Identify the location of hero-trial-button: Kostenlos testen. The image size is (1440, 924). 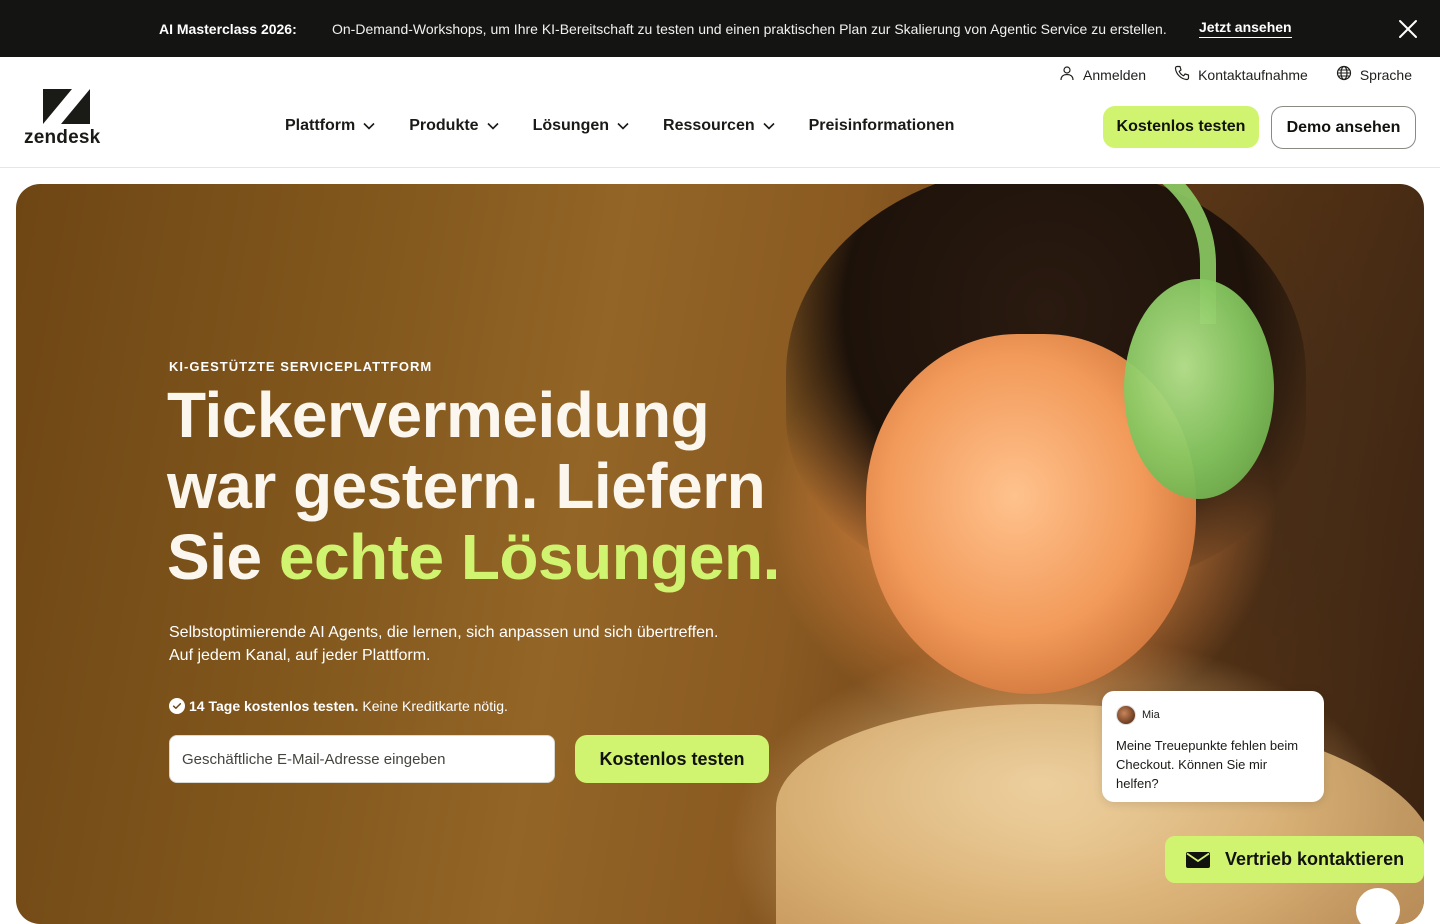
(672, 759).